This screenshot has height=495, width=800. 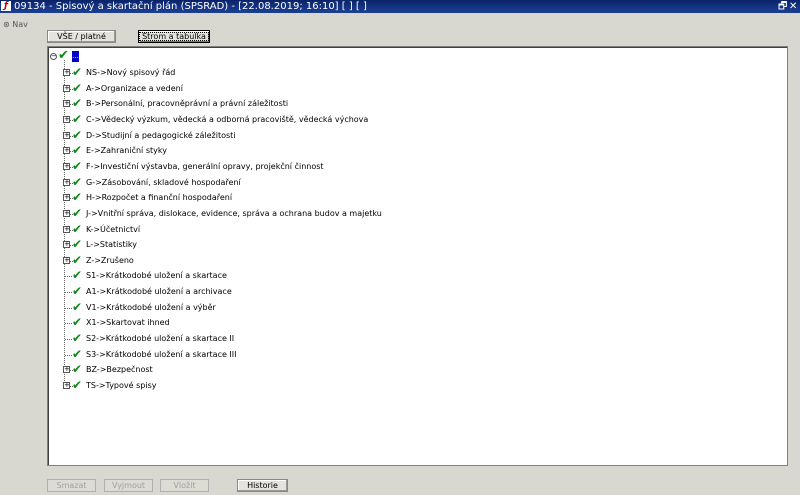 What do you see at coordinates (130, 73) in the screenshot?
I see `tree-node-label: NS->Nový spisový řád` at bounding box center [130, 73].